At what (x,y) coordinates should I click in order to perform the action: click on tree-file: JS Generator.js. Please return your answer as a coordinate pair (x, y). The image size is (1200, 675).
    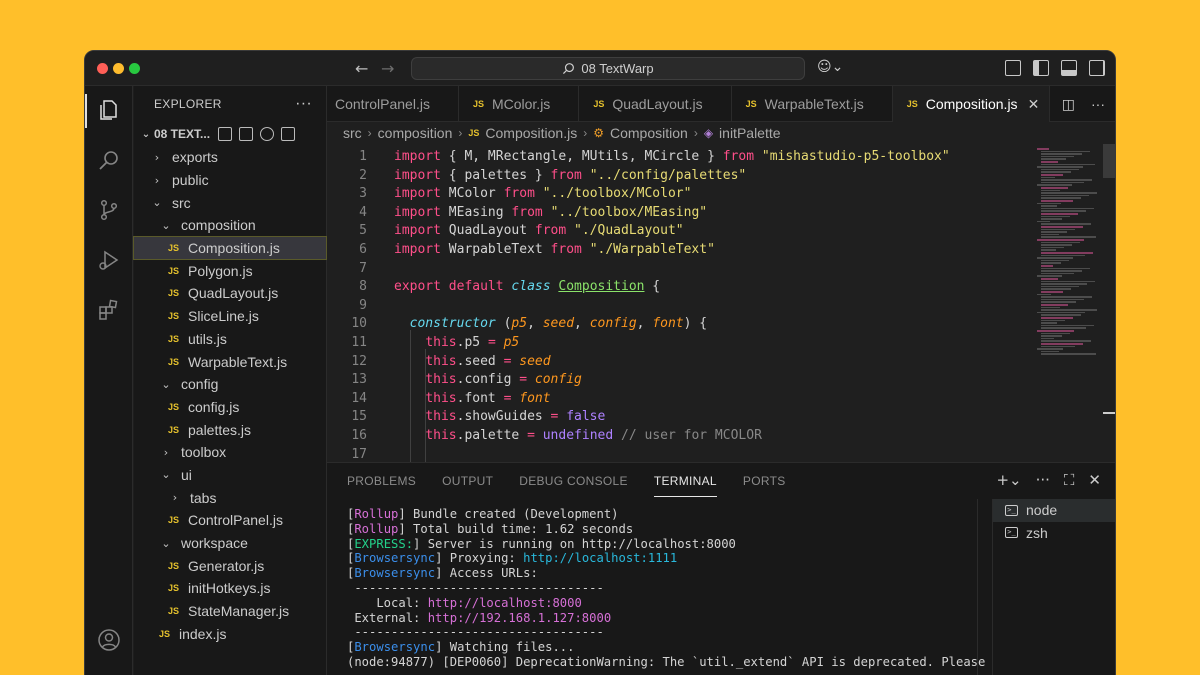
    Looking at the image, I should click on (230, 565).